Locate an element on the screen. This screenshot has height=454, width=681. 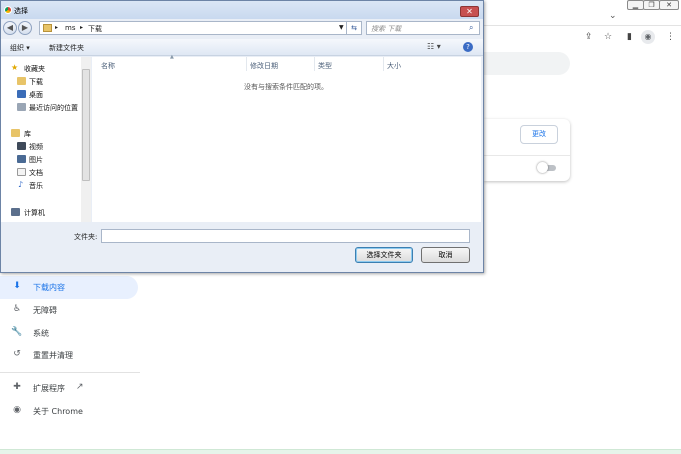
nav-item-recent: 最近访问的位置 is located at coordinates (53, 108).